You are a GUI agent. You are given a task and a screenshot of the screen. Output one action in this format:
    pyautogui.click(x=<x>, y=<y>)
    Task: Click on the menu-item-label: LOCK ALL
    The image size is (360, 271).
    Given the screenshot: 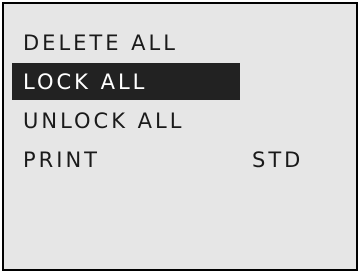 What is the action you would take?
    pyautogui.click(x=85, y=81)
    